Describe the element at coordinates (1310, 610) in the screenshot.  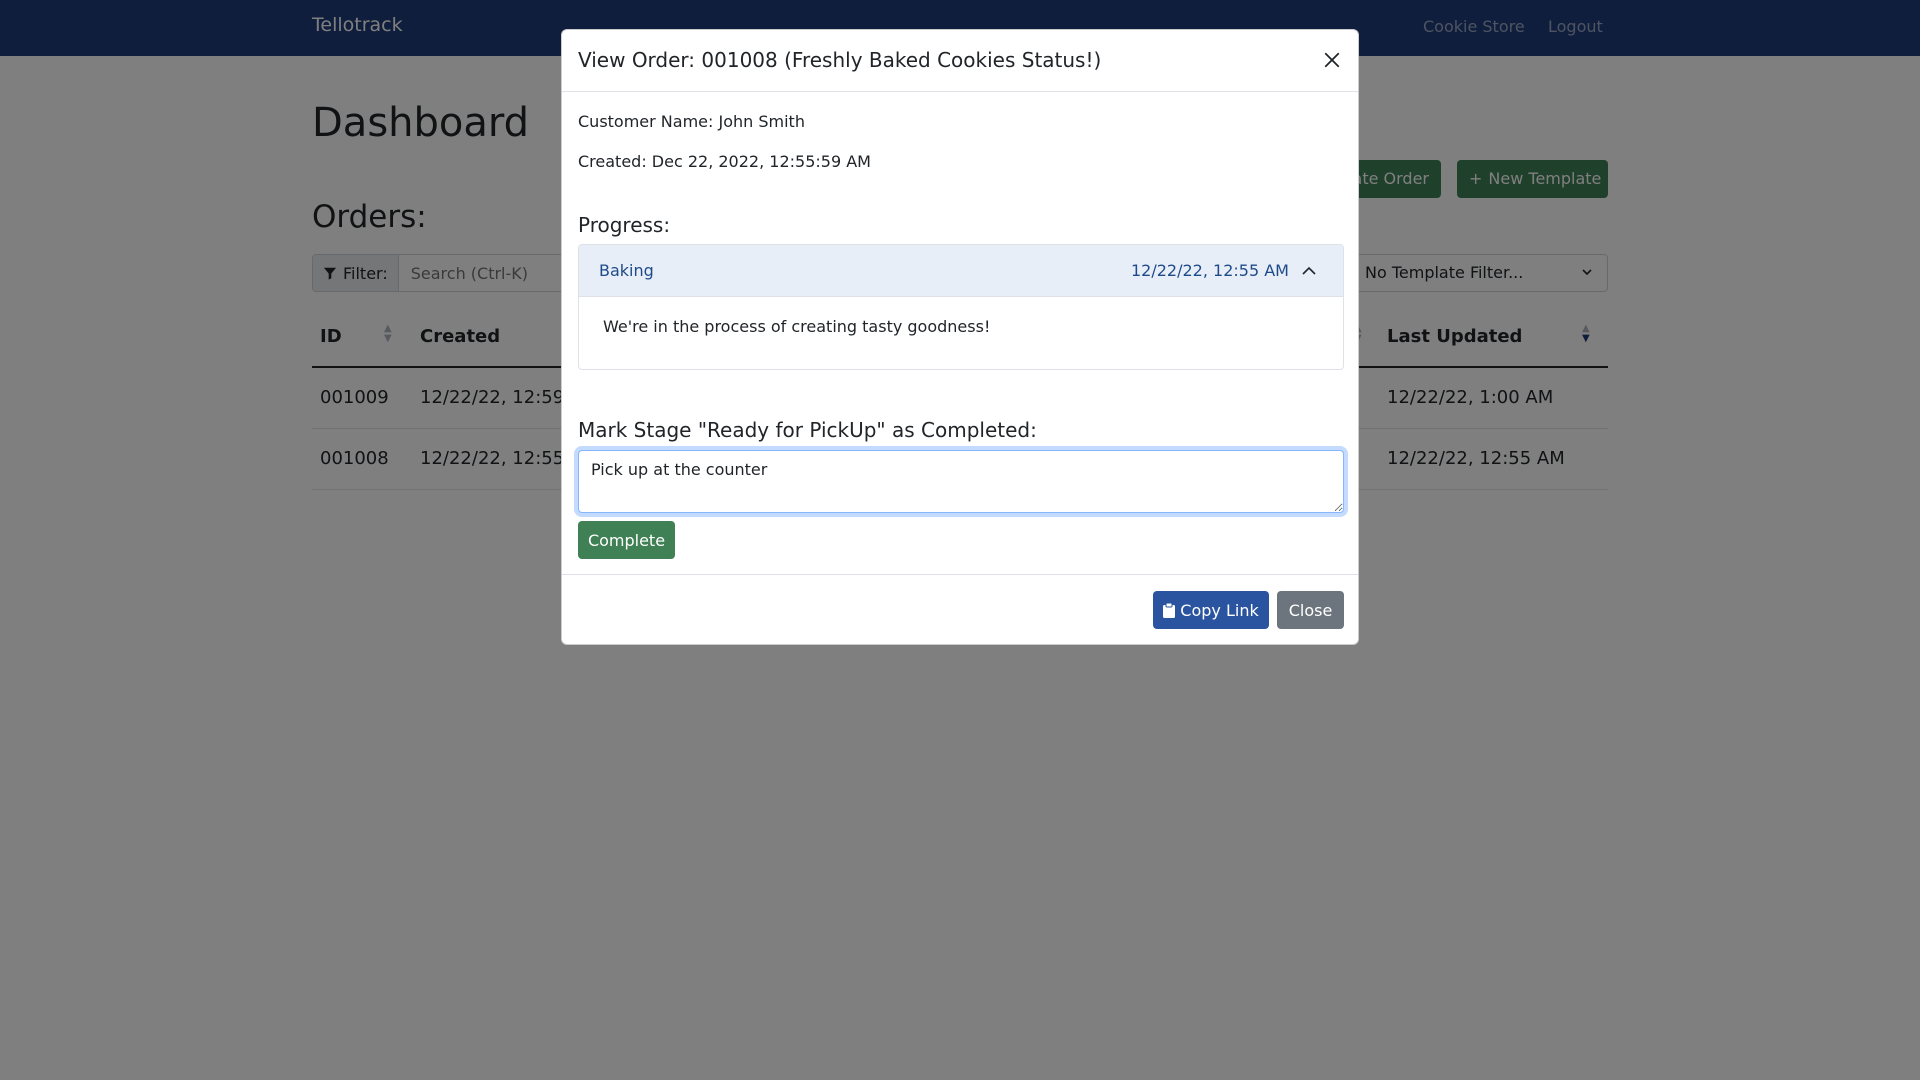
I see `close-button: Close` at that location.